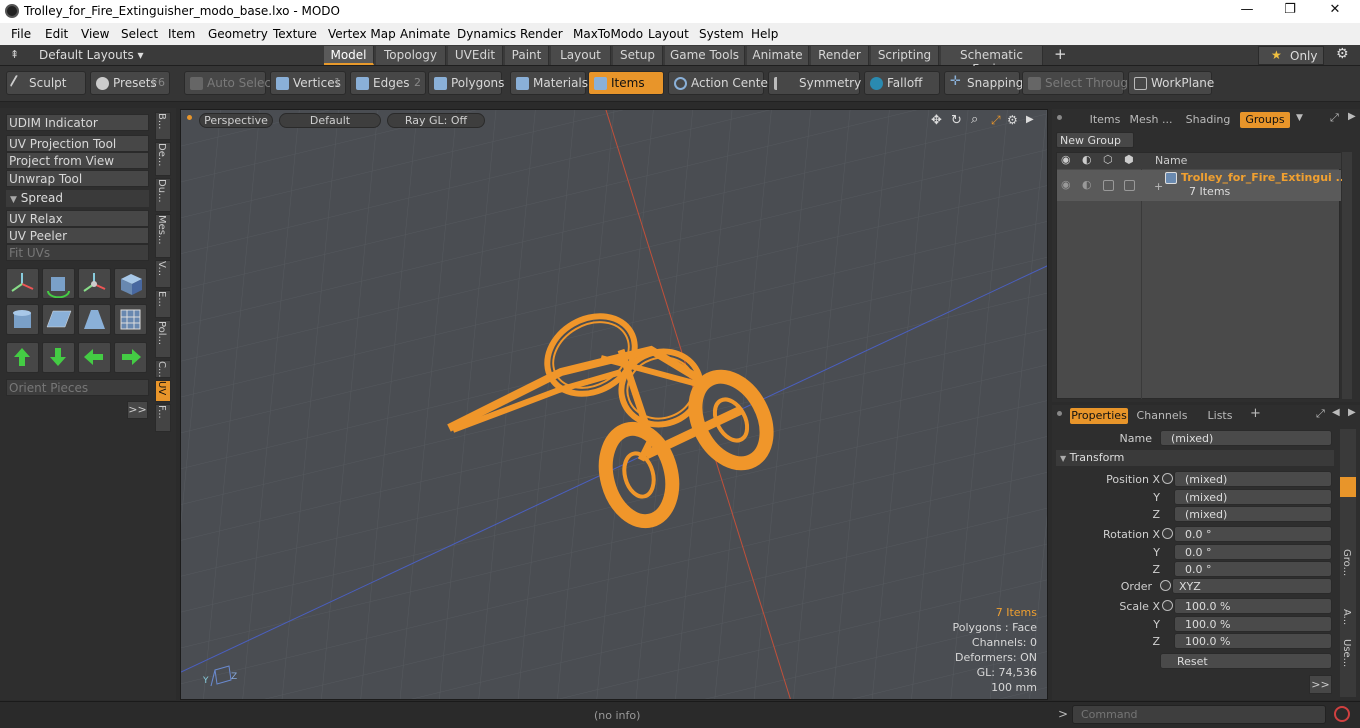  I want to click on add-layout-button: +, so click(1060, 54).